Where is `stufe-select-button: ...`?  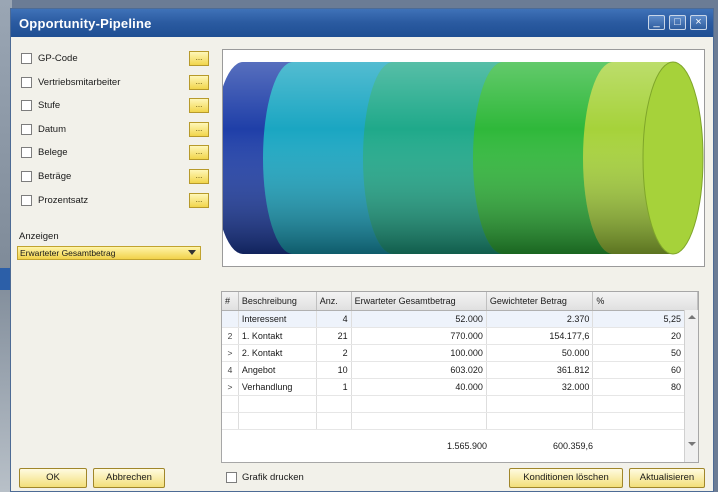
stufe-select-button: ... is located at coordinates (199, 105).